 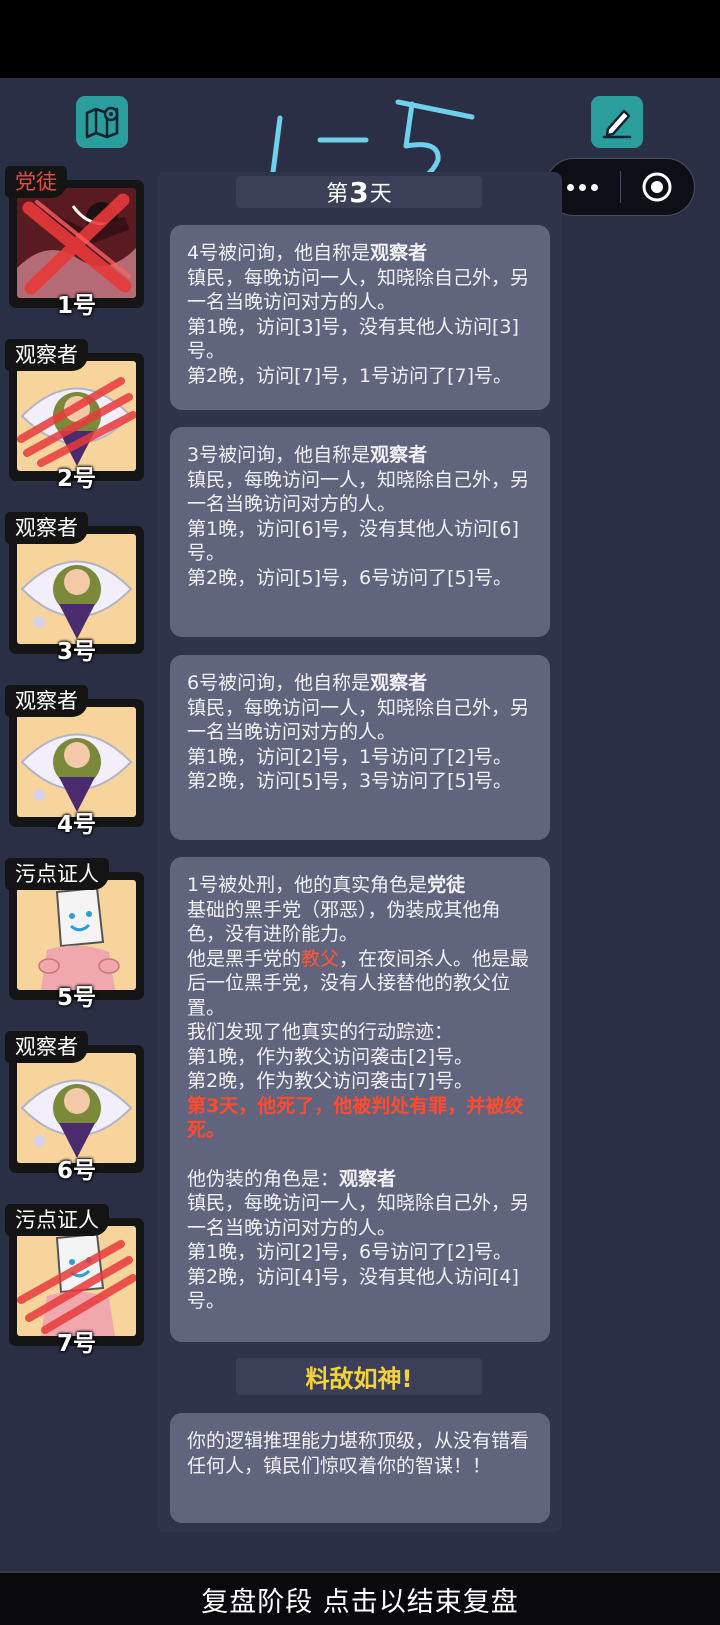 What do you see at coordinates (360, 39) in the screenshot?
I see `status-bar` at bounding box center [360, 39].